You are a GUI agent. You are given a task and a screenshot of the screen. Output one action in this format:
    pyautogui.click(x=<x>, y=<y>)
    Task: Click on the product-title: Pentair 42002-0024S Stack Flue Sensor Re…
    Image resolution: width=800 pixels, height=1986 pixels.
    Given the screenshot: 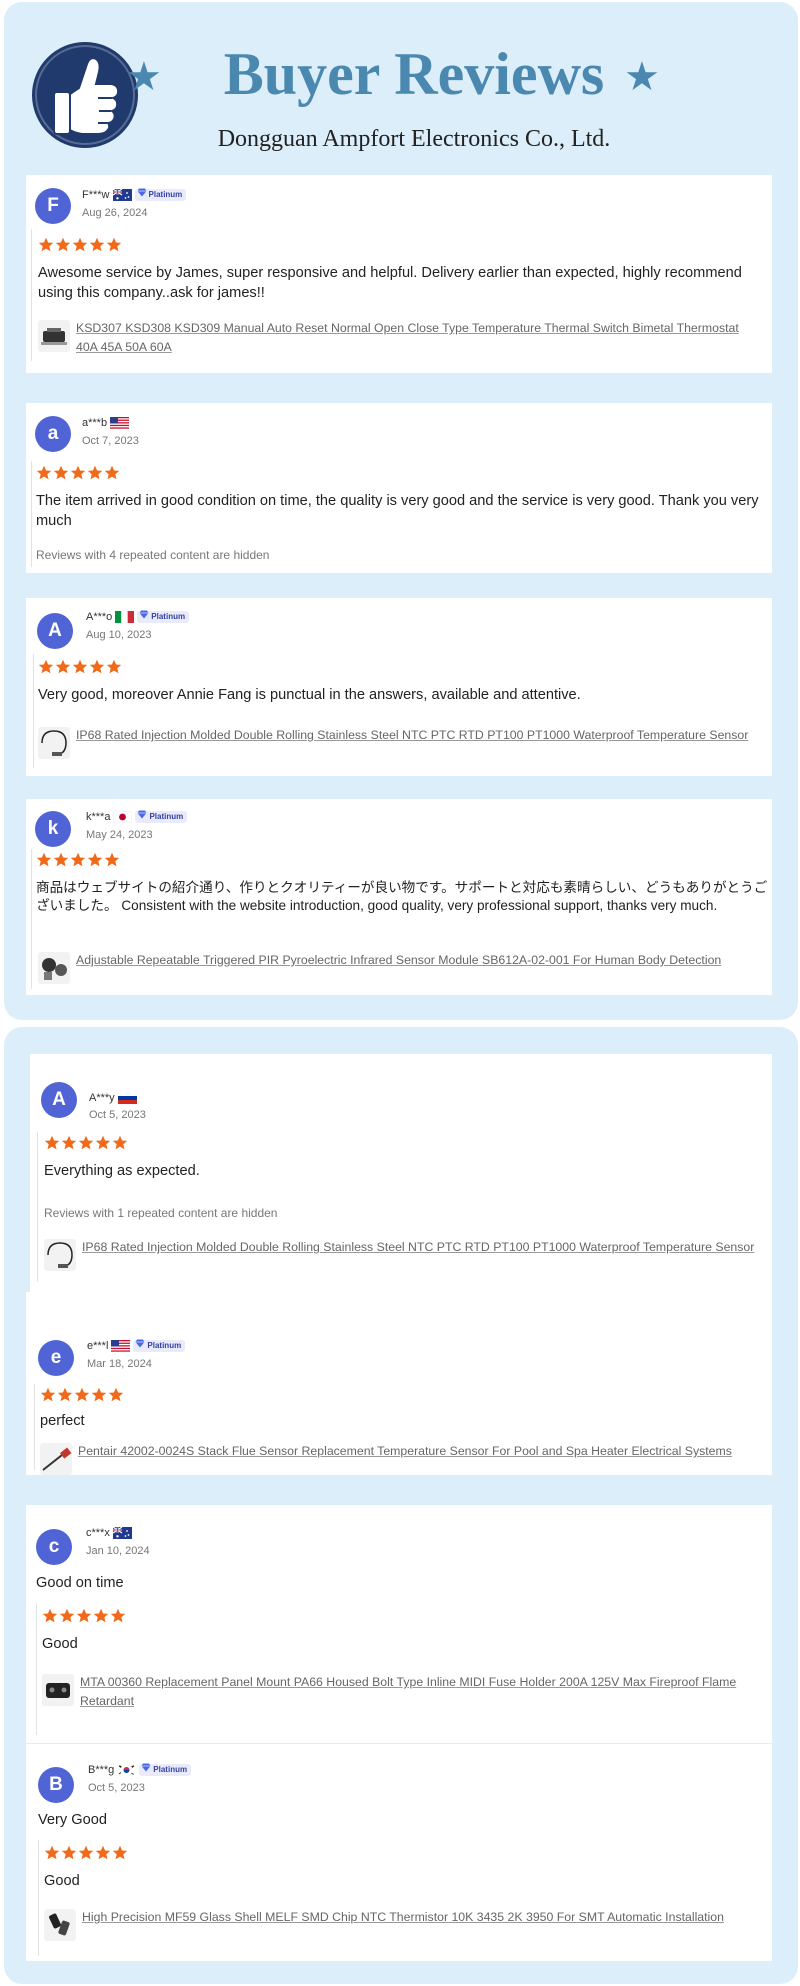 What is the action you would take?
    pyautogui.click(x=405, y=1451)
    